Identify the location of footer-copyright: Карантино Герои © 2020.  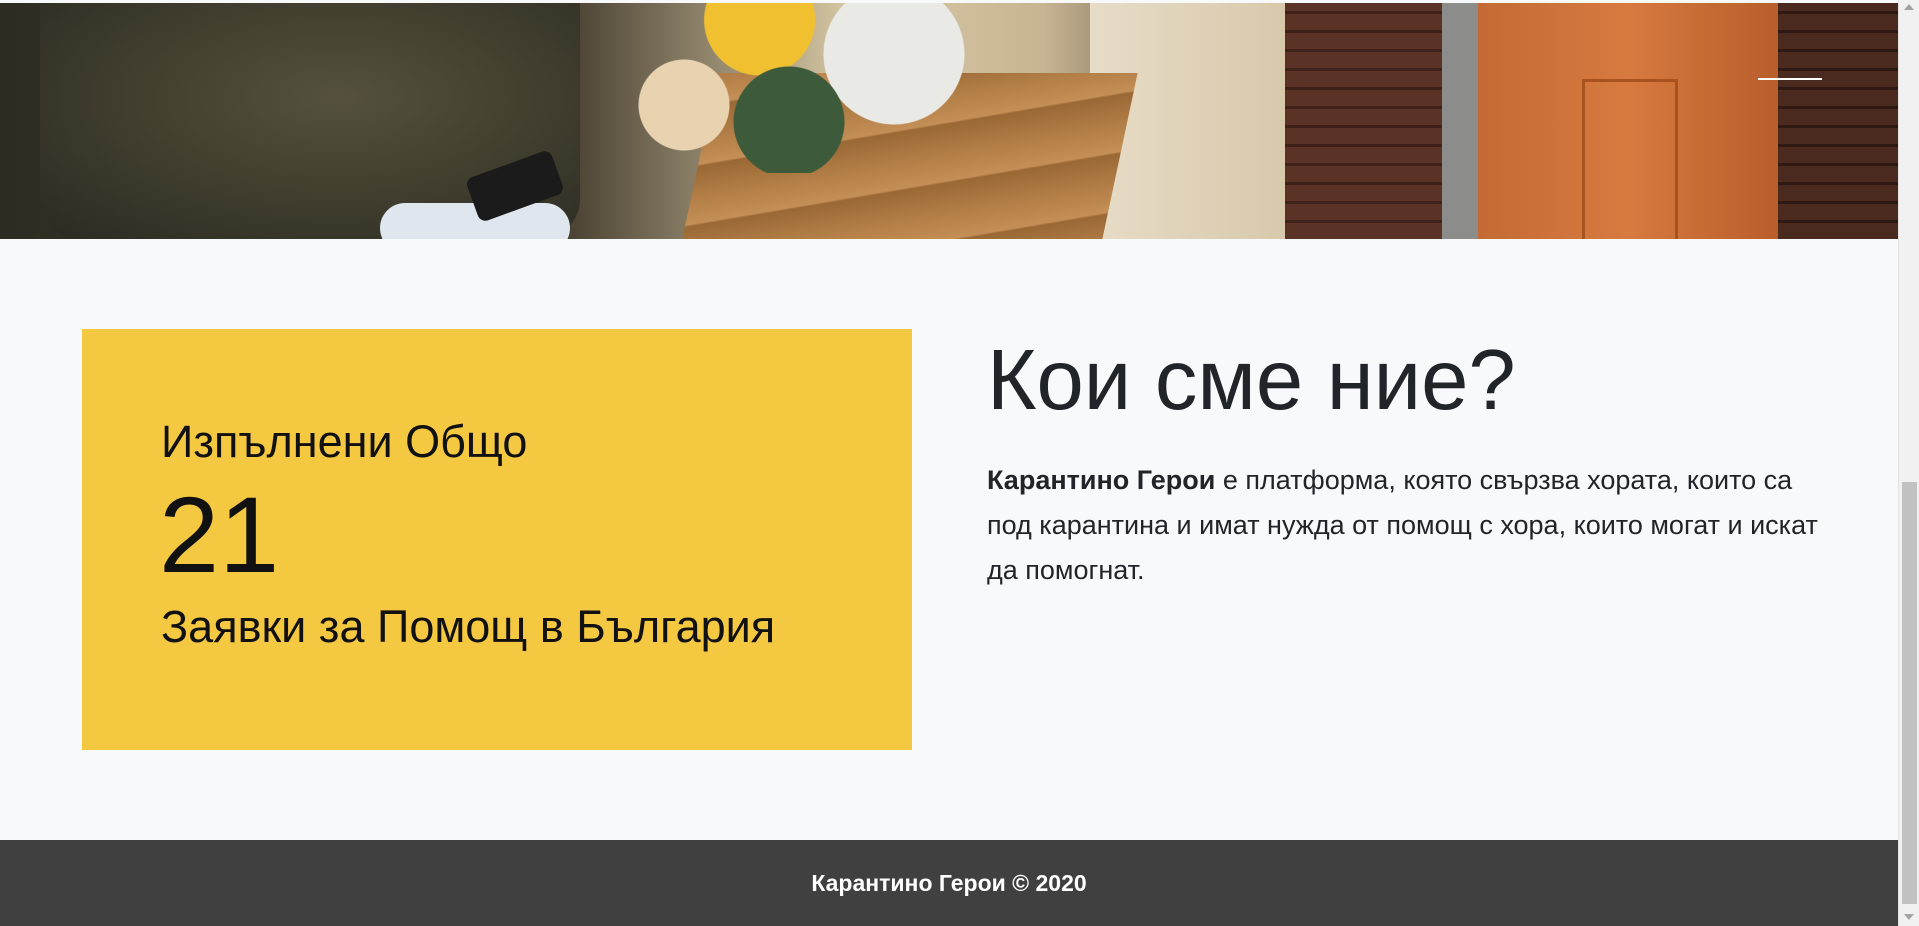
(949, 882).